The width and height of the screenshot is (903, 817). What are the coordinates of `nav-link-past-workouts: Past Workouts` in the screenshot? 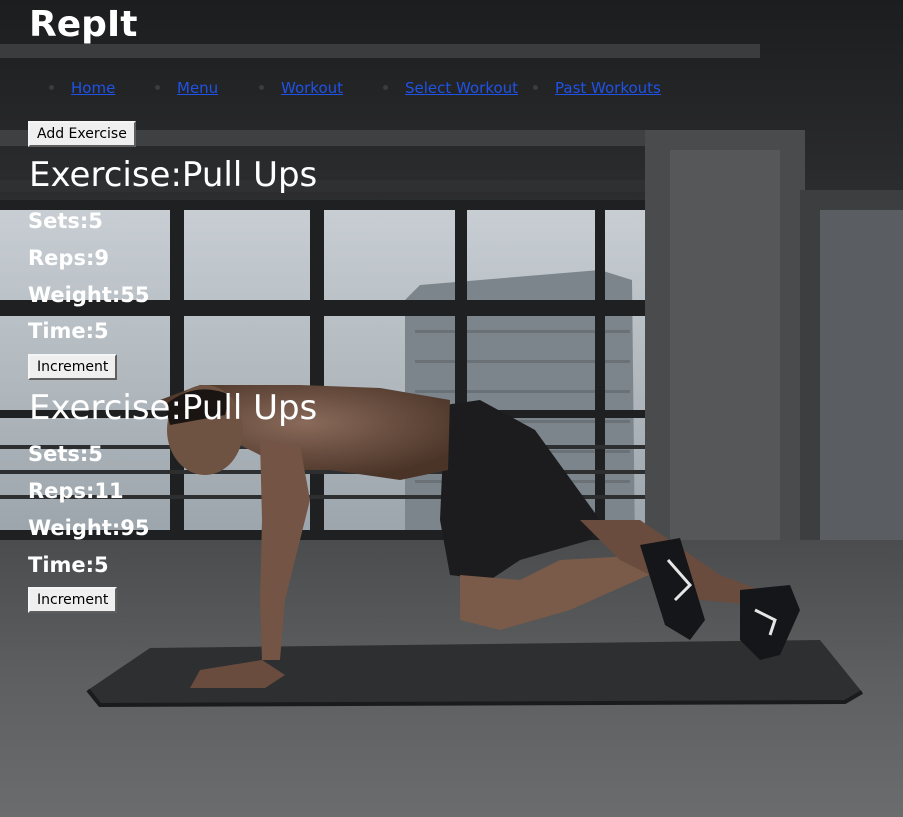 It's located at (608, 88).